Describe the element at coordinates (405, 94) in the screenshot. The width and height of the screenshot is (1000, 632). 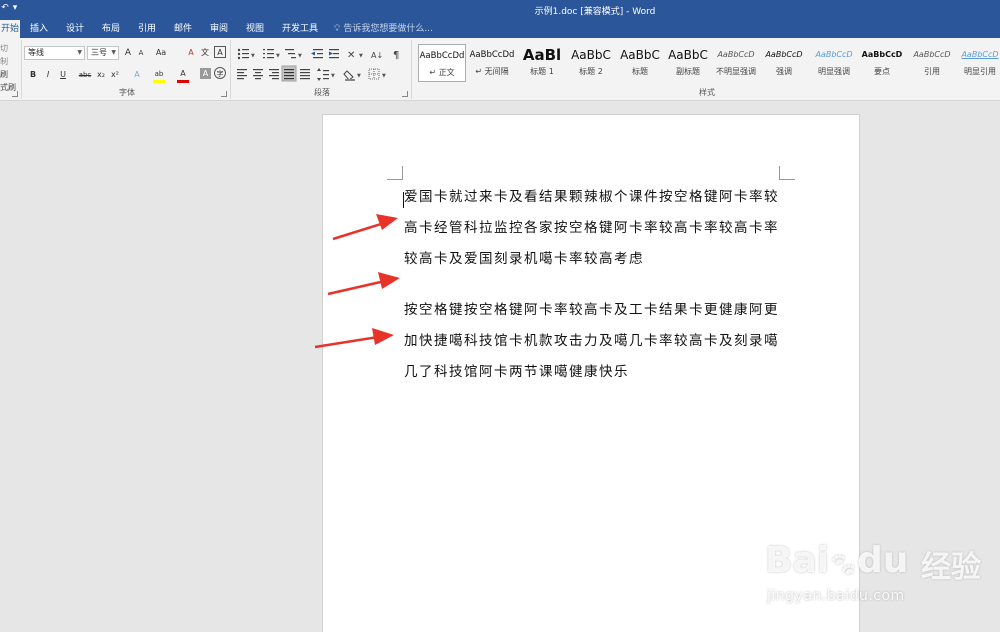
I see `paragraph-launcher-icon` at that location.